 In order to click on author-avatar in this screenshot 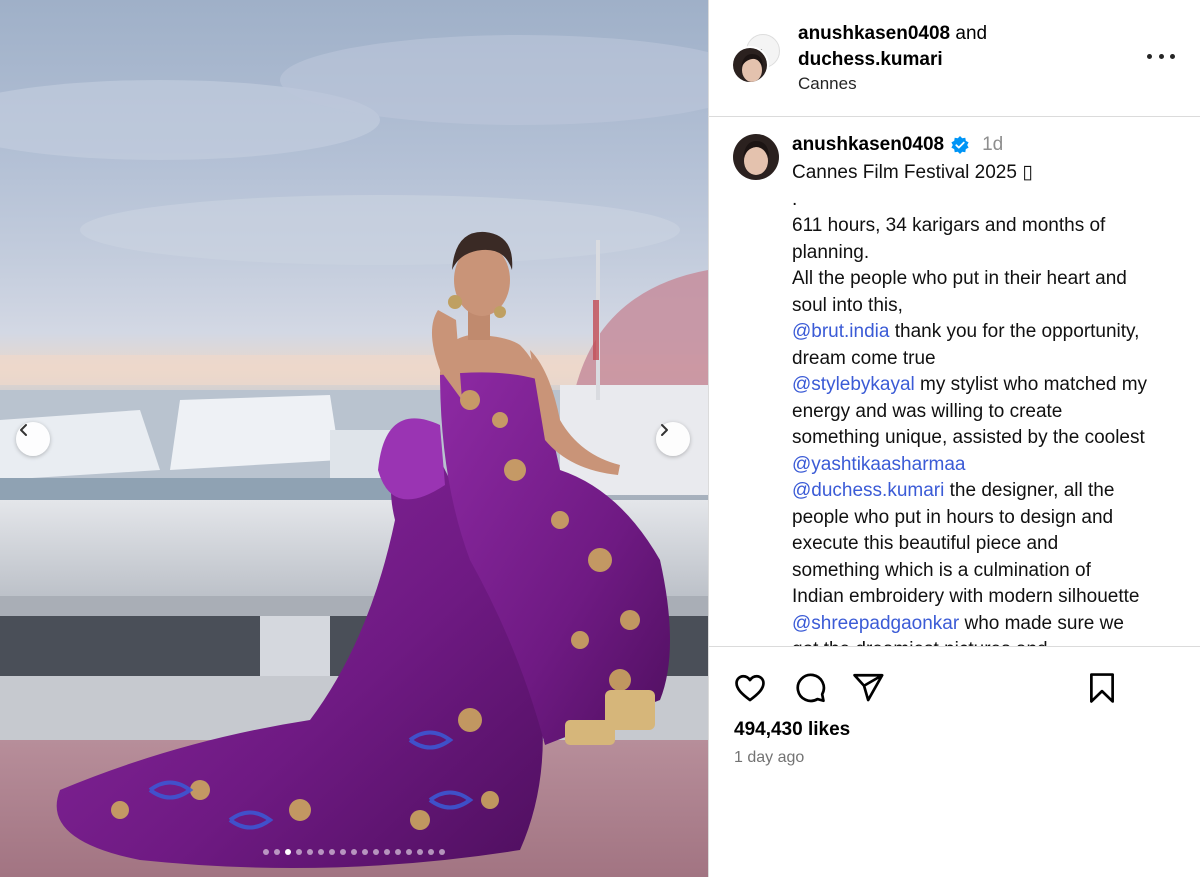, I will do `click(750, 65)`.